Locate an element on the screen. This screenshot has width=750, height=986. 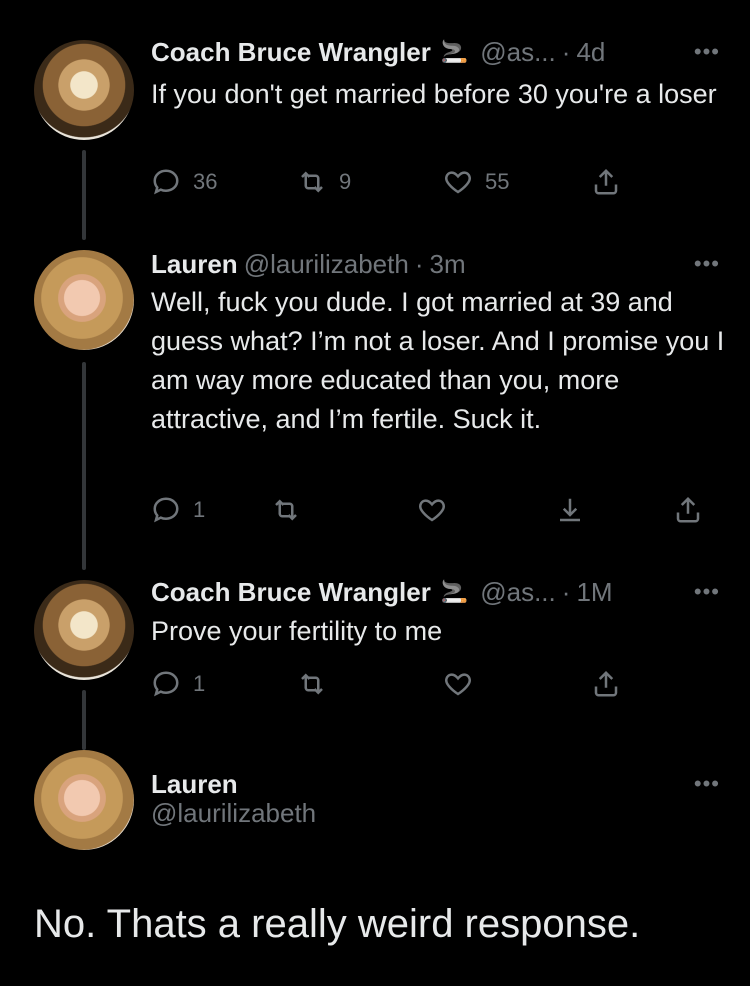
timestamp: 1M is located at coordinates (594, 592).